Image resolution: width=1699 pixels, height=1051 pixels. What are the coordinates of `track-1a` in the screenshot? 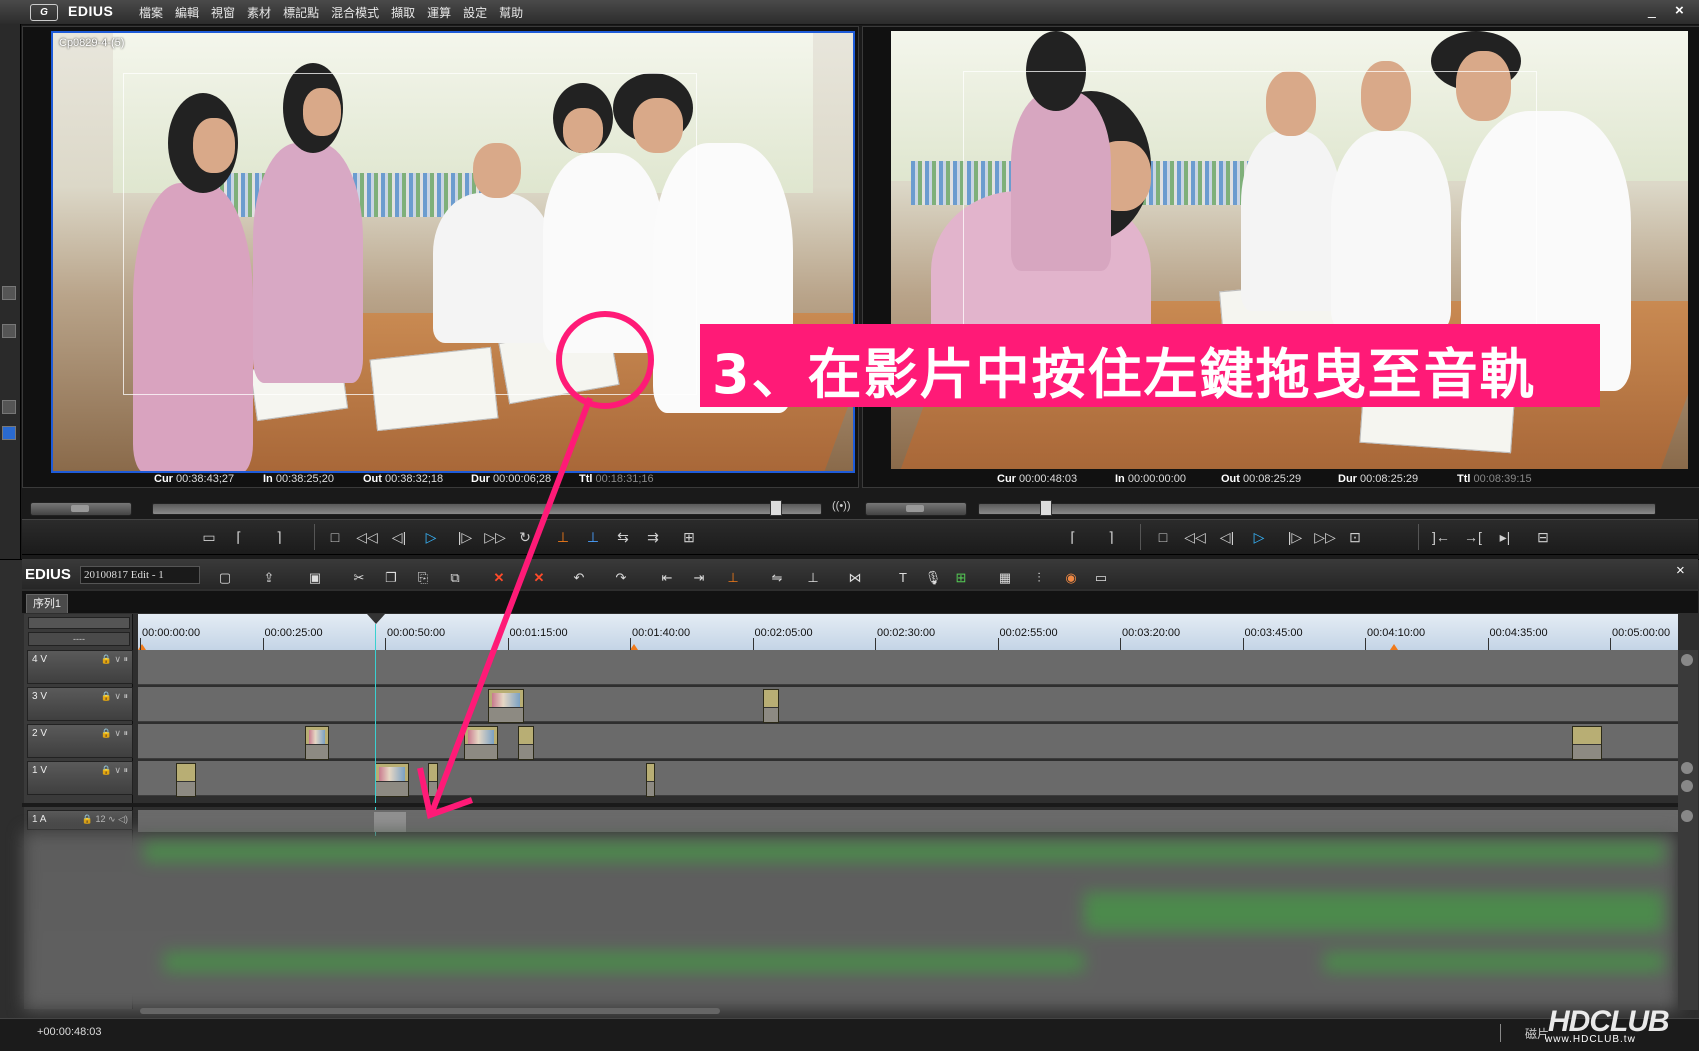 It's located at (908, 821).